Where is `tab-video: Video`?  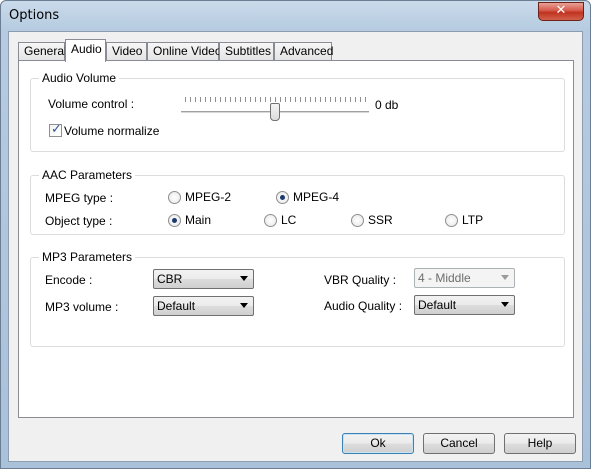 tab-video: Video is located at coordinates (126, 51).